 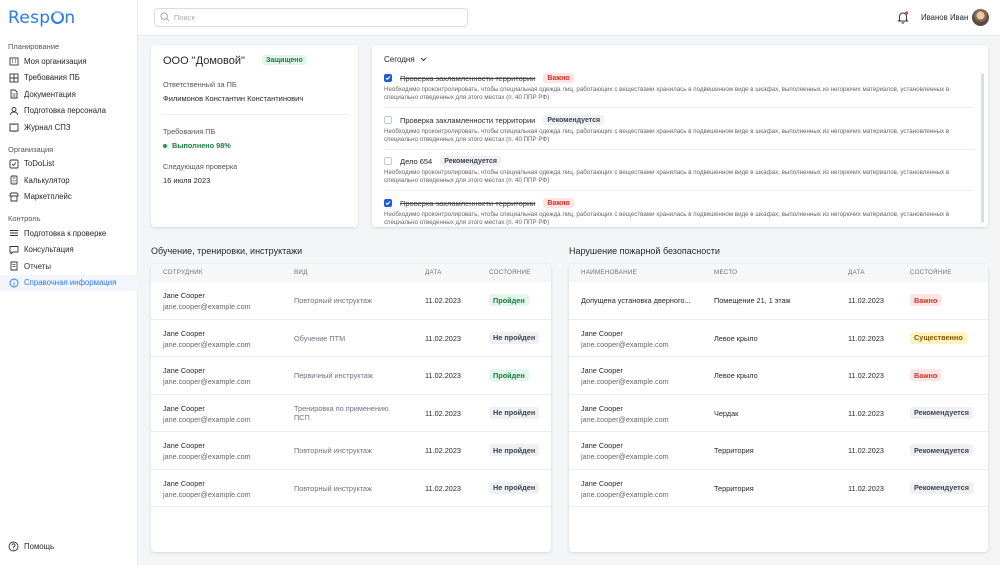 I want to click on sidebar-item-my-organization: Моя организация, so click(x=69, y=61).